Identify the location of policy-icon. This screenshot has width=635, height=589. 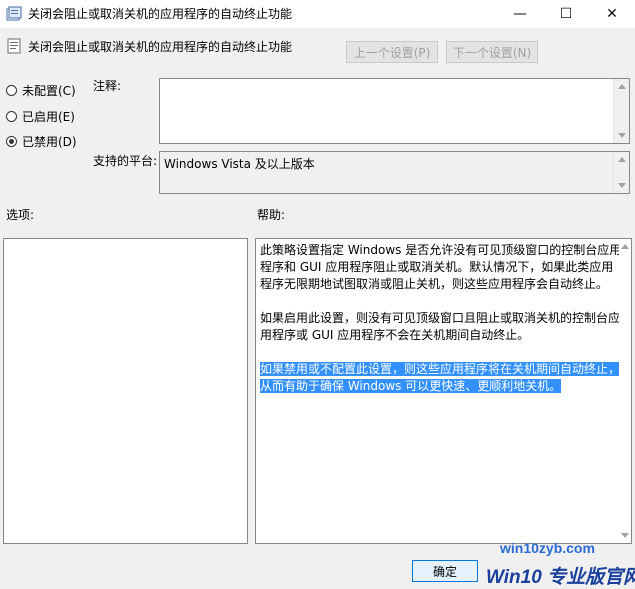
(14, 13).